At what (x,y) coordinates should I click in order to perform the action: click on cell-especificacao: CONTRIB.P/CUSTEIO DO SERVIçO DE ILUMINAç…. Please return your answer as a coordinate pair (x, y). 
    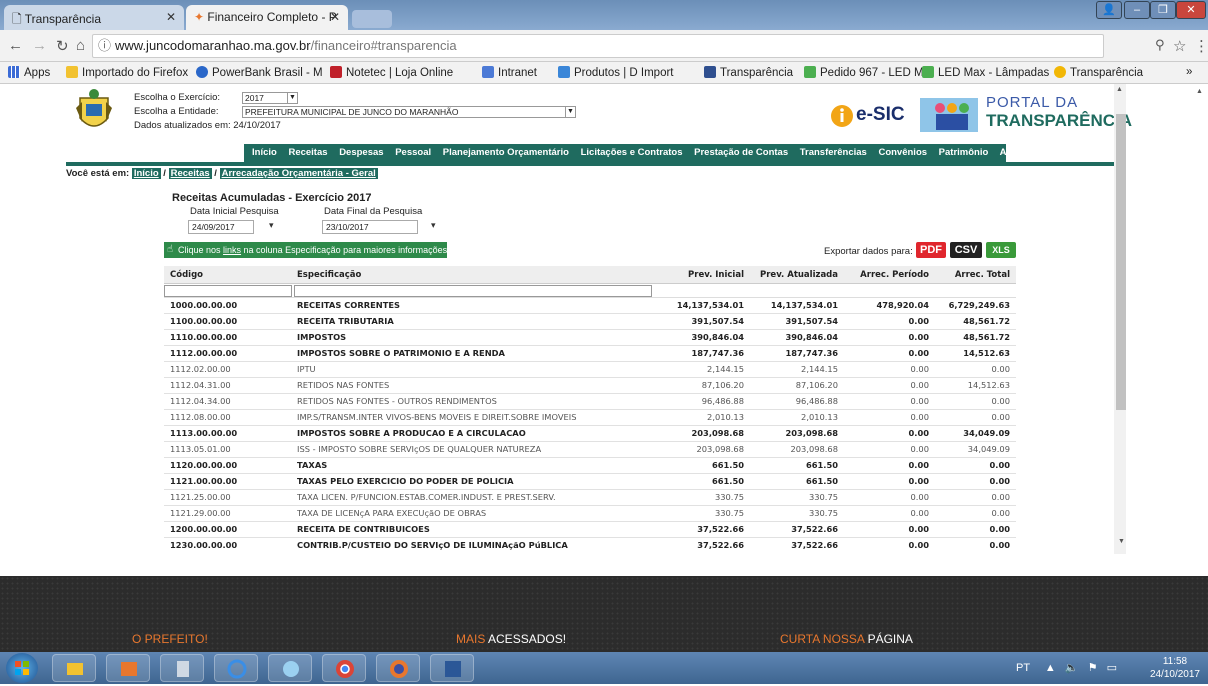
    Looking at the image, I should click on (472, 544).